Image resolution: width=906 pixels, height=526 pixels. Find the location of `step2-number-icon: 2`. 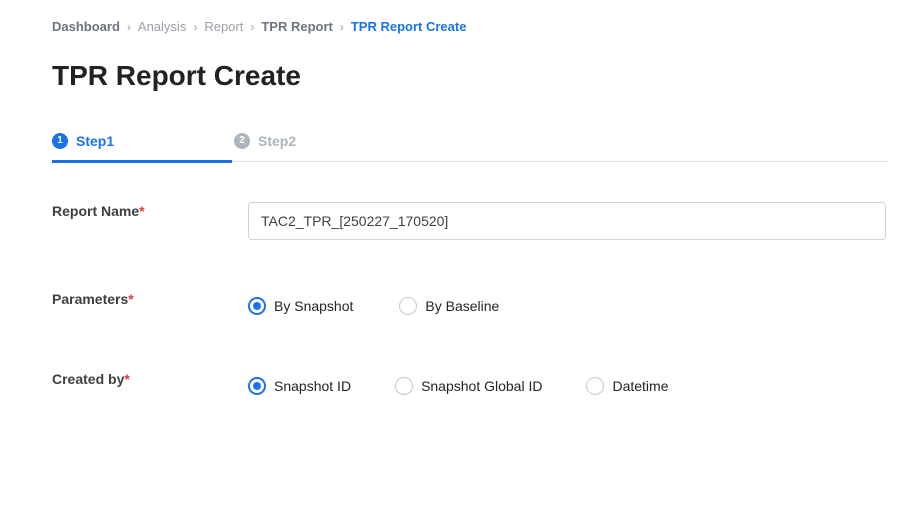

step2-number-icon: 2 is located at coordinates (242, 140).